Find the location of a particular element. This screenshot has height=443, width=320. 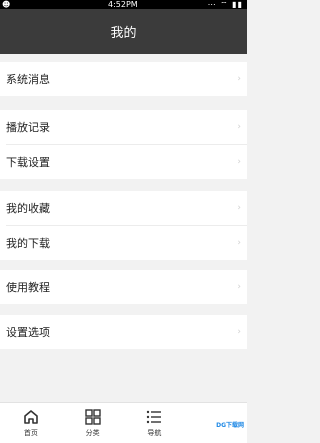

page-header: 我的 is located at coordinates (123, 31).